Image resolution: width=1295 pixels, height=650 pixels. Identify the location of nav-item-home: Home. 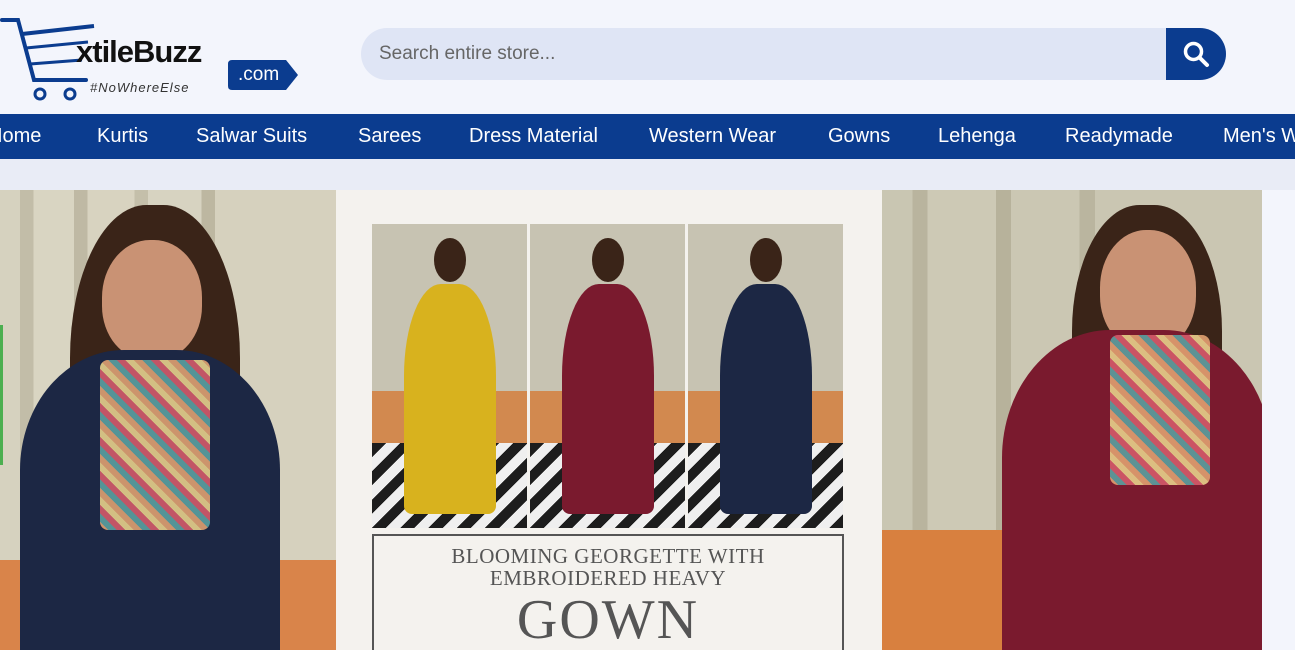
(20, 136).